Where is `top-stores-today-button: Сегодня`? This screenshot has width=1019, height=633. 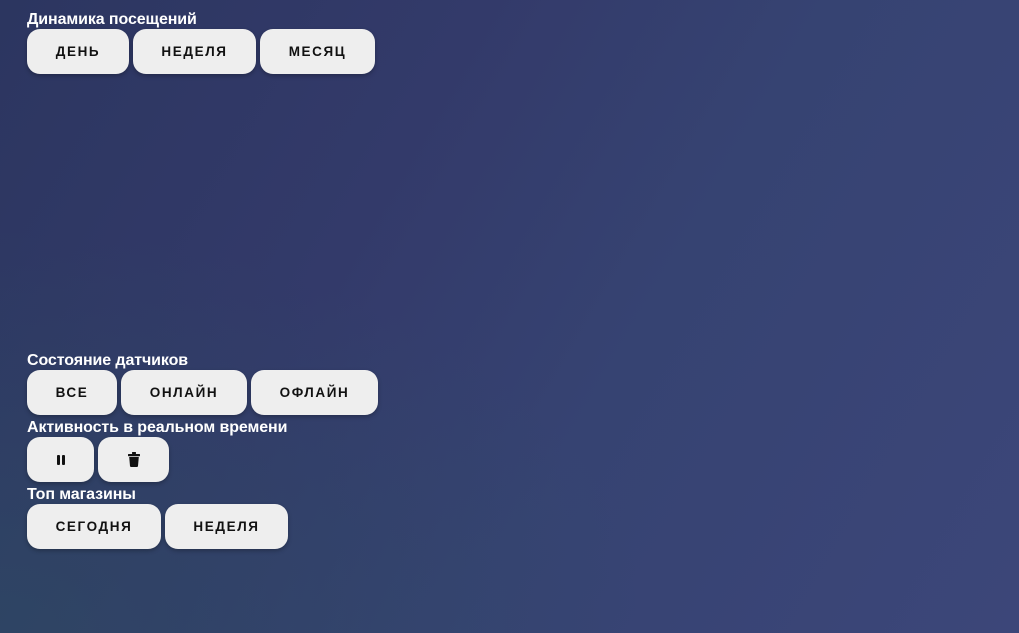
top-stores-today-button: Сегодня is located at coordinates (94, 526).